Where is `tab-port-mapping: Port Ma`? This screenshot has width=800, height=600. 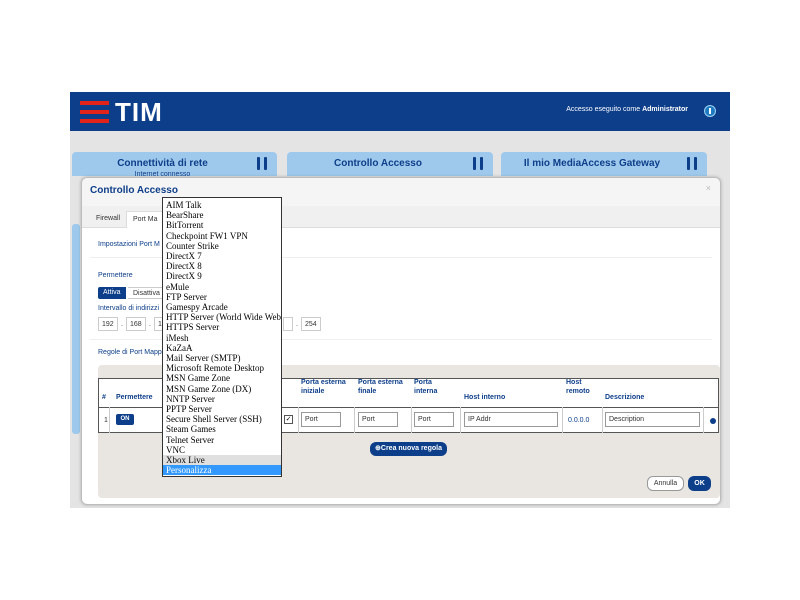 tab-port-mapping: Port Ma is located at coordinates (145, 219).